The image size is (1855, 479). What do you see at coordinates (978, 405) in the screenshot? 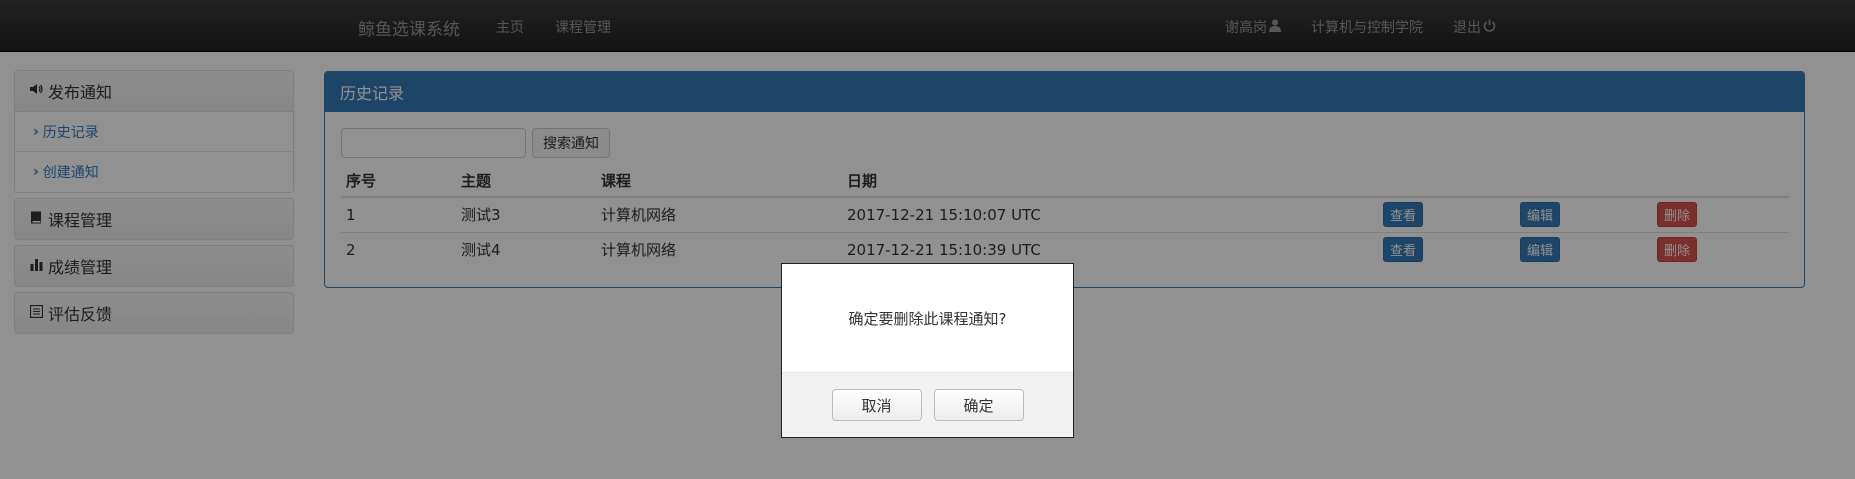
I see `confirm-button: 确定` at bounding box center [978, 405].